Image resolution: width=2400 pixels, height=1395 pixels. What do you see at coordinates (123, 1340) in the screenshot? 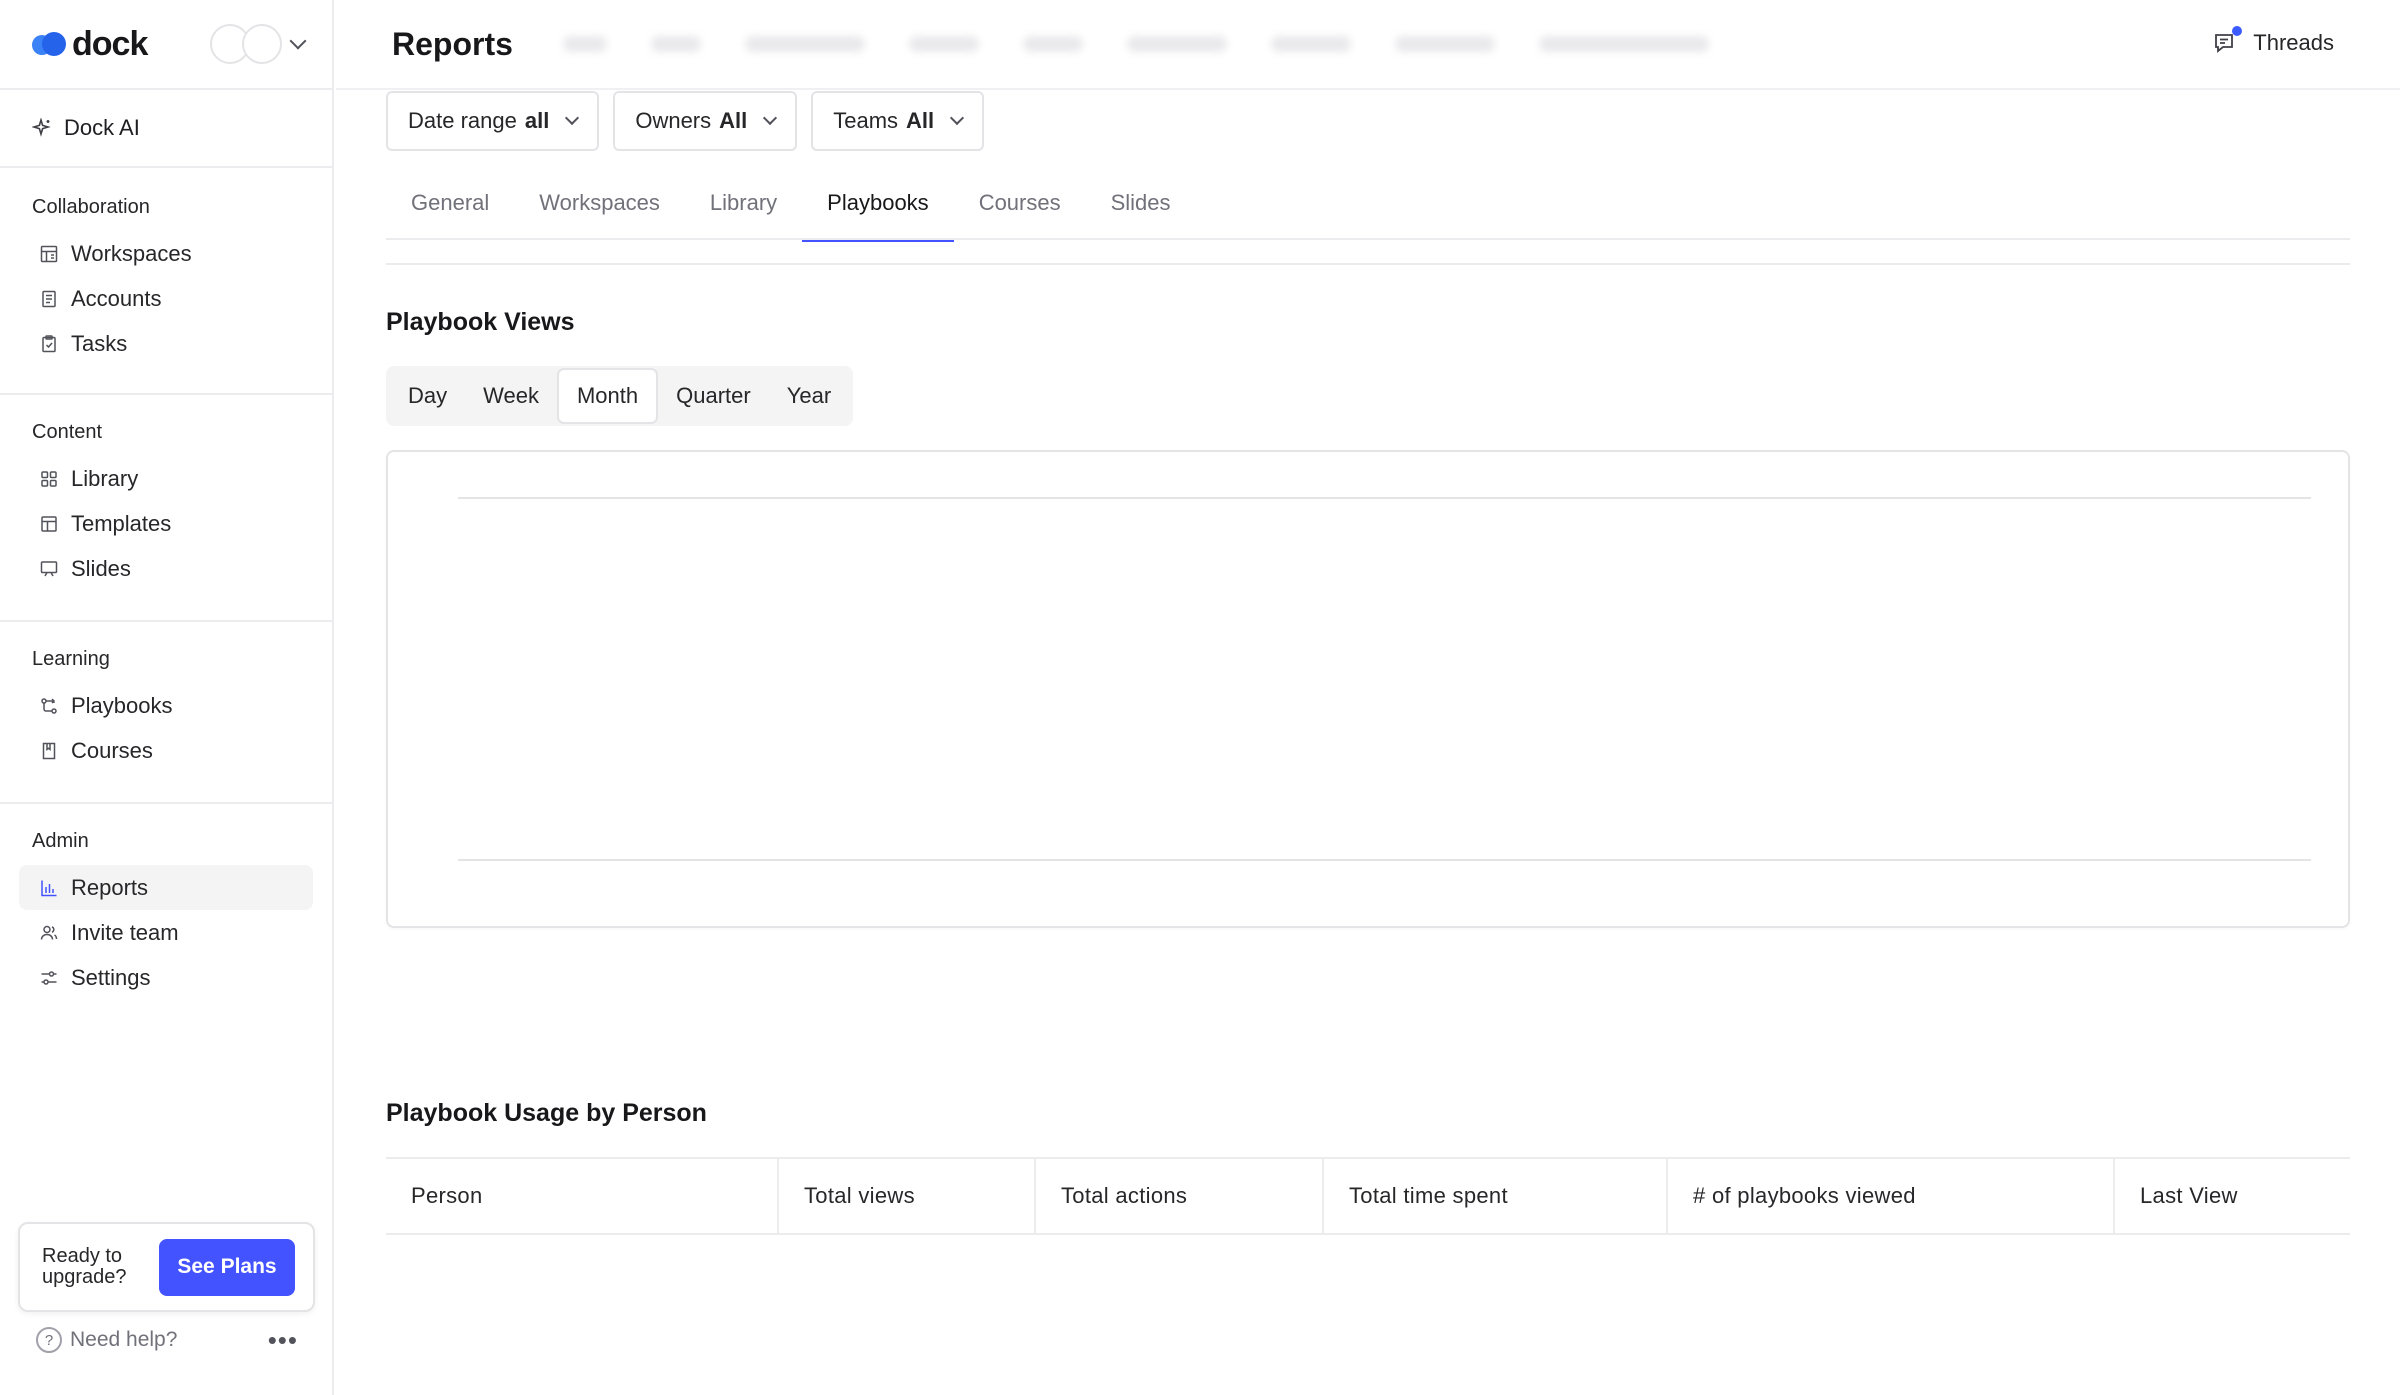
I see `need-help-link: Need help?` at bounding box center [123, 1340].